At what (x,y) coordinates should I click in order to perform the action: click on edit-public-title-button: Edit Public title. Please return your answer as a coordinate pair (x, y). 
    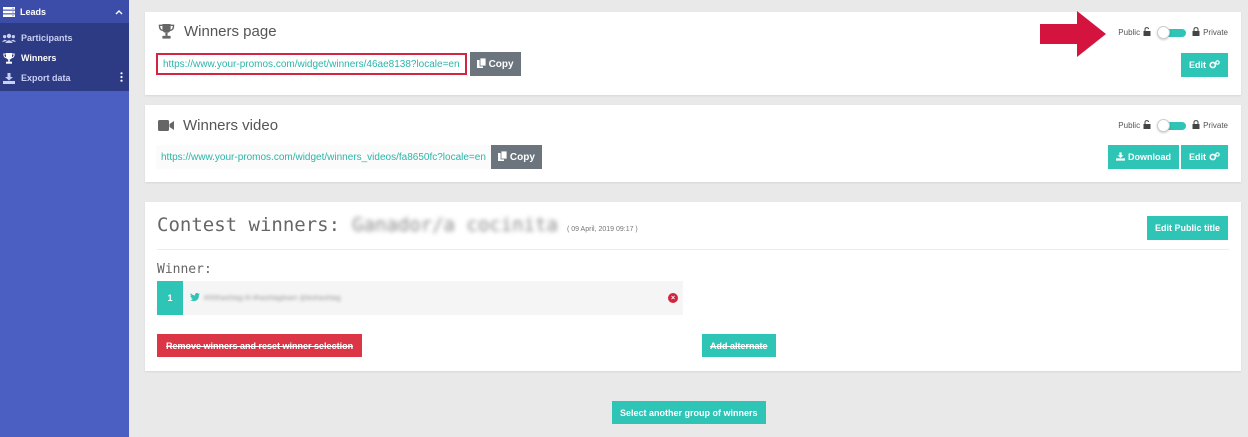
    Looking at the image, I should click on (1187, 228).